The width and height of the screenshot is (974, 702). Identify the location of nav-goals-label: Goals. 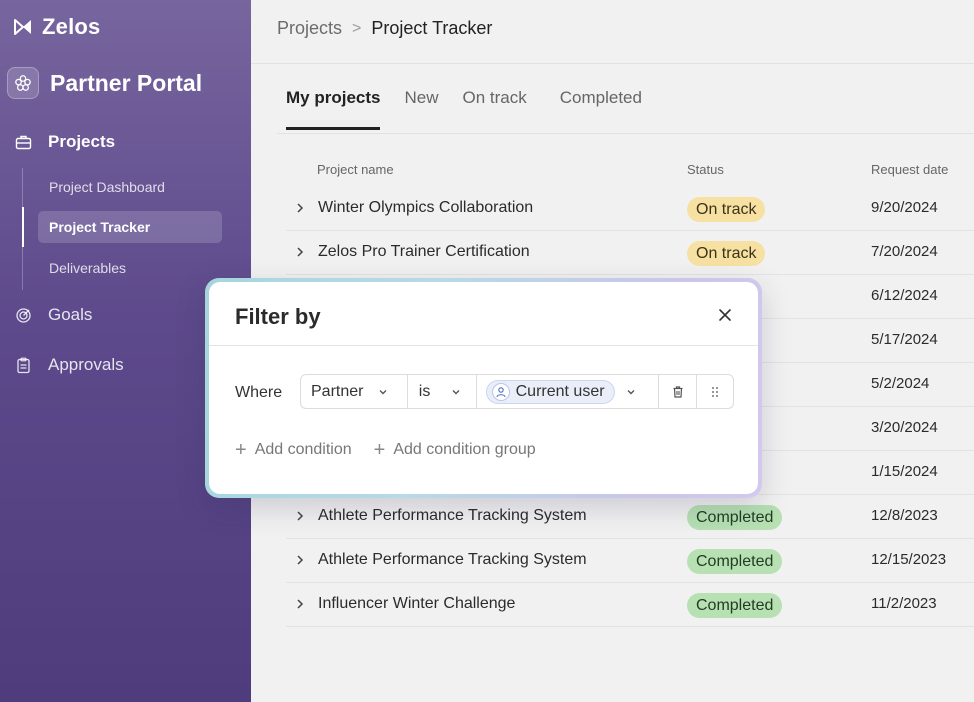
(70, 314).